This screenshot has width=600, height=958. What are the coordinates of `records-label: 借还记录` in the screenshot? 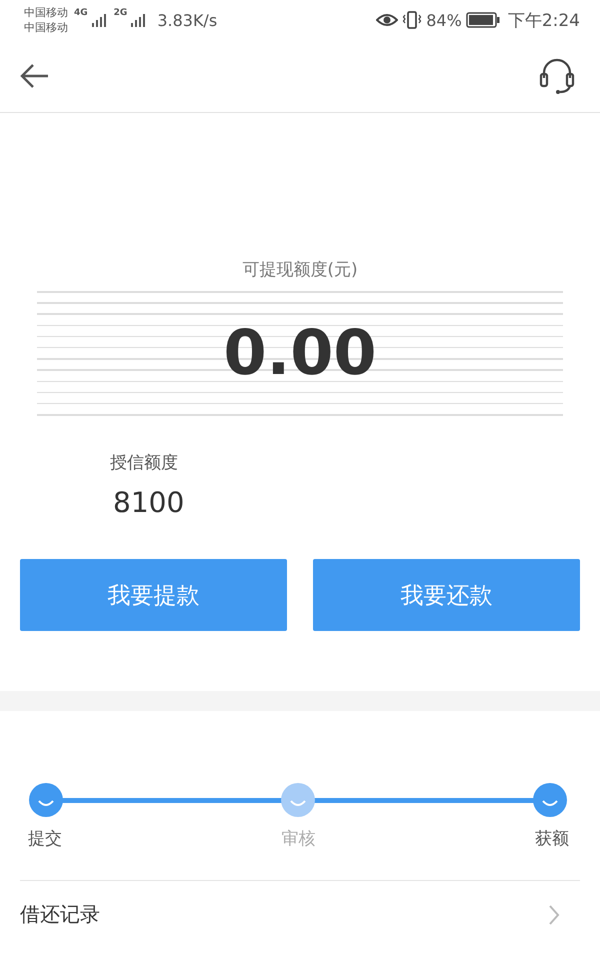 It's located at (60, 914).